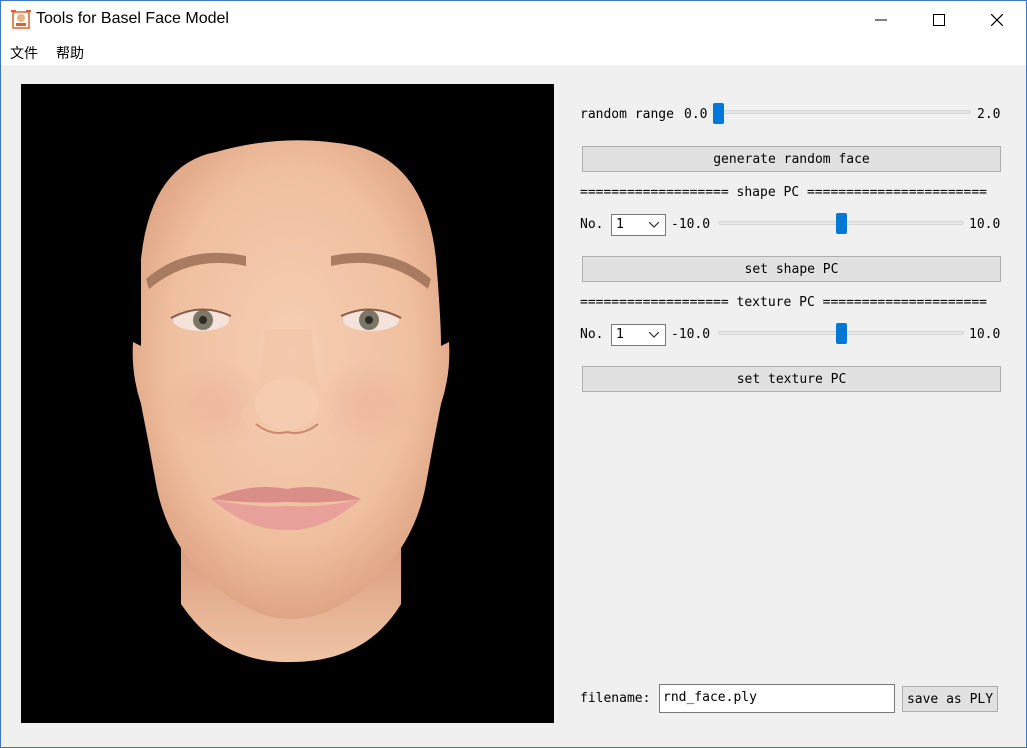  What do you see at coordinates (710, 697) in the screenshot?
I see `filename-input-value: rnd_face.ply` at bounding box center [710, 697].